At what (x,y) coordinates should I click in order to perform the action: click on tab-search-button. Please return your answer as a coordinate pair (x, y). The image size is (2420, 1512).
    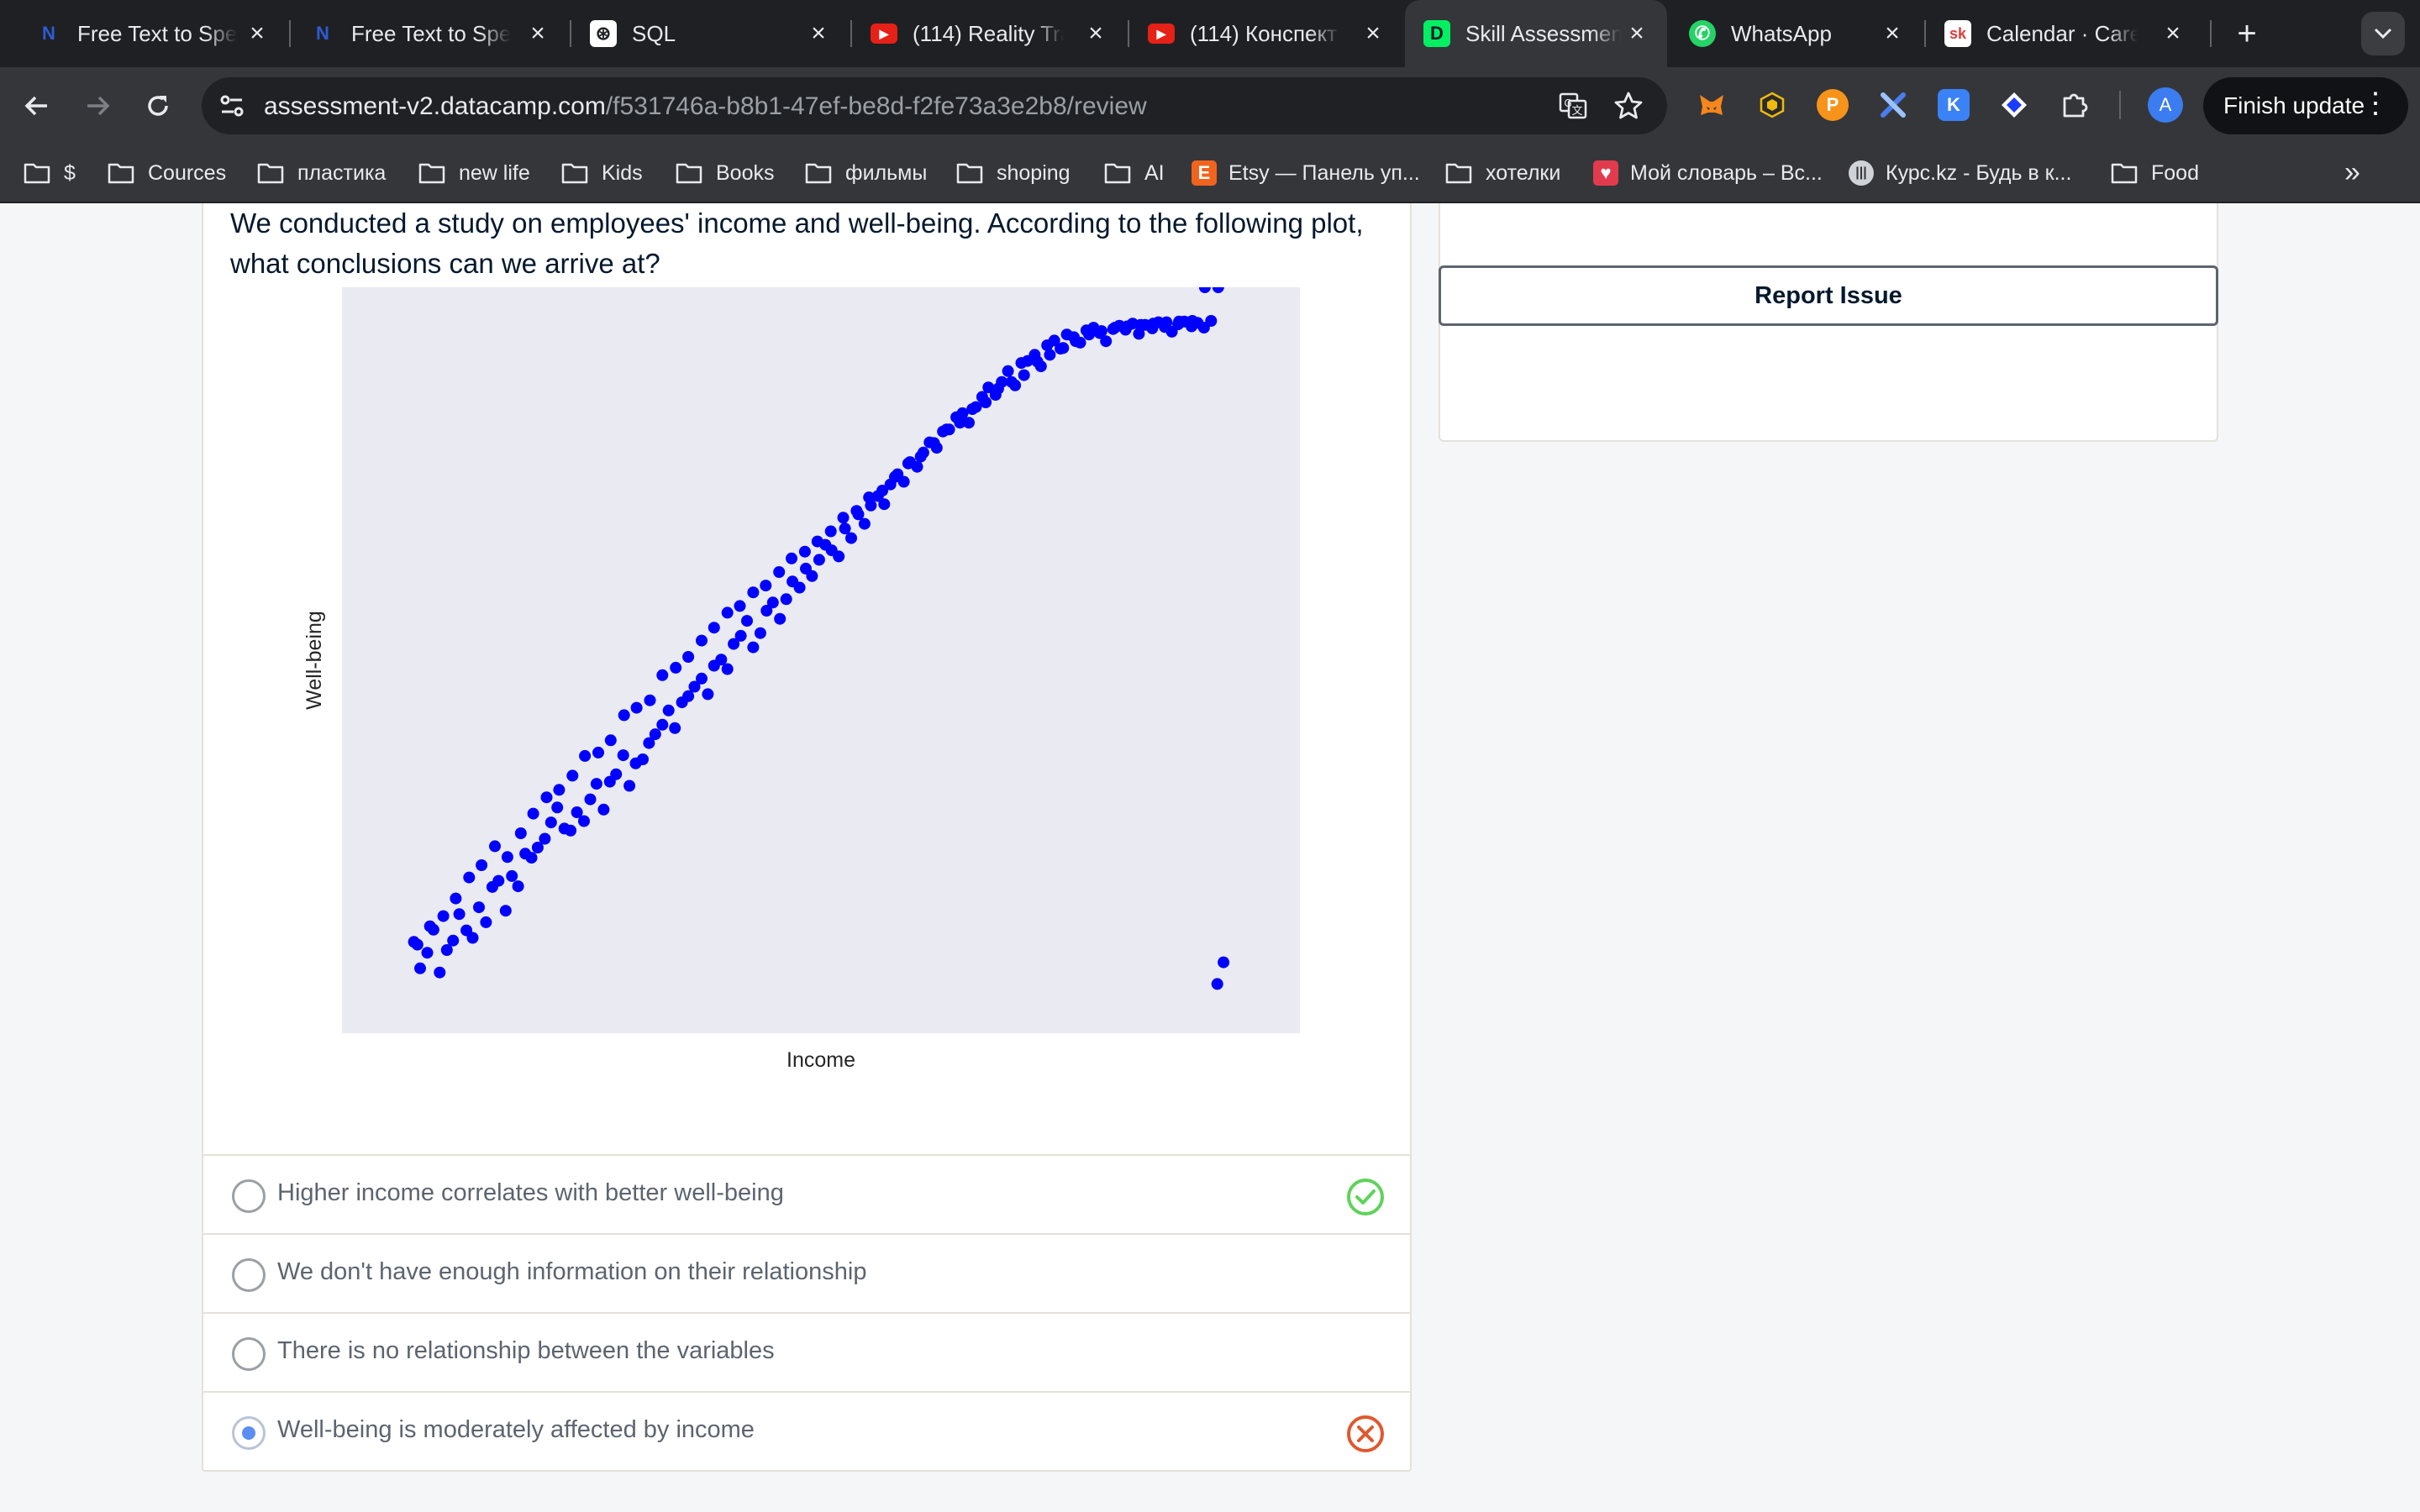
    Looking at the image, I should click on (2383, 33).